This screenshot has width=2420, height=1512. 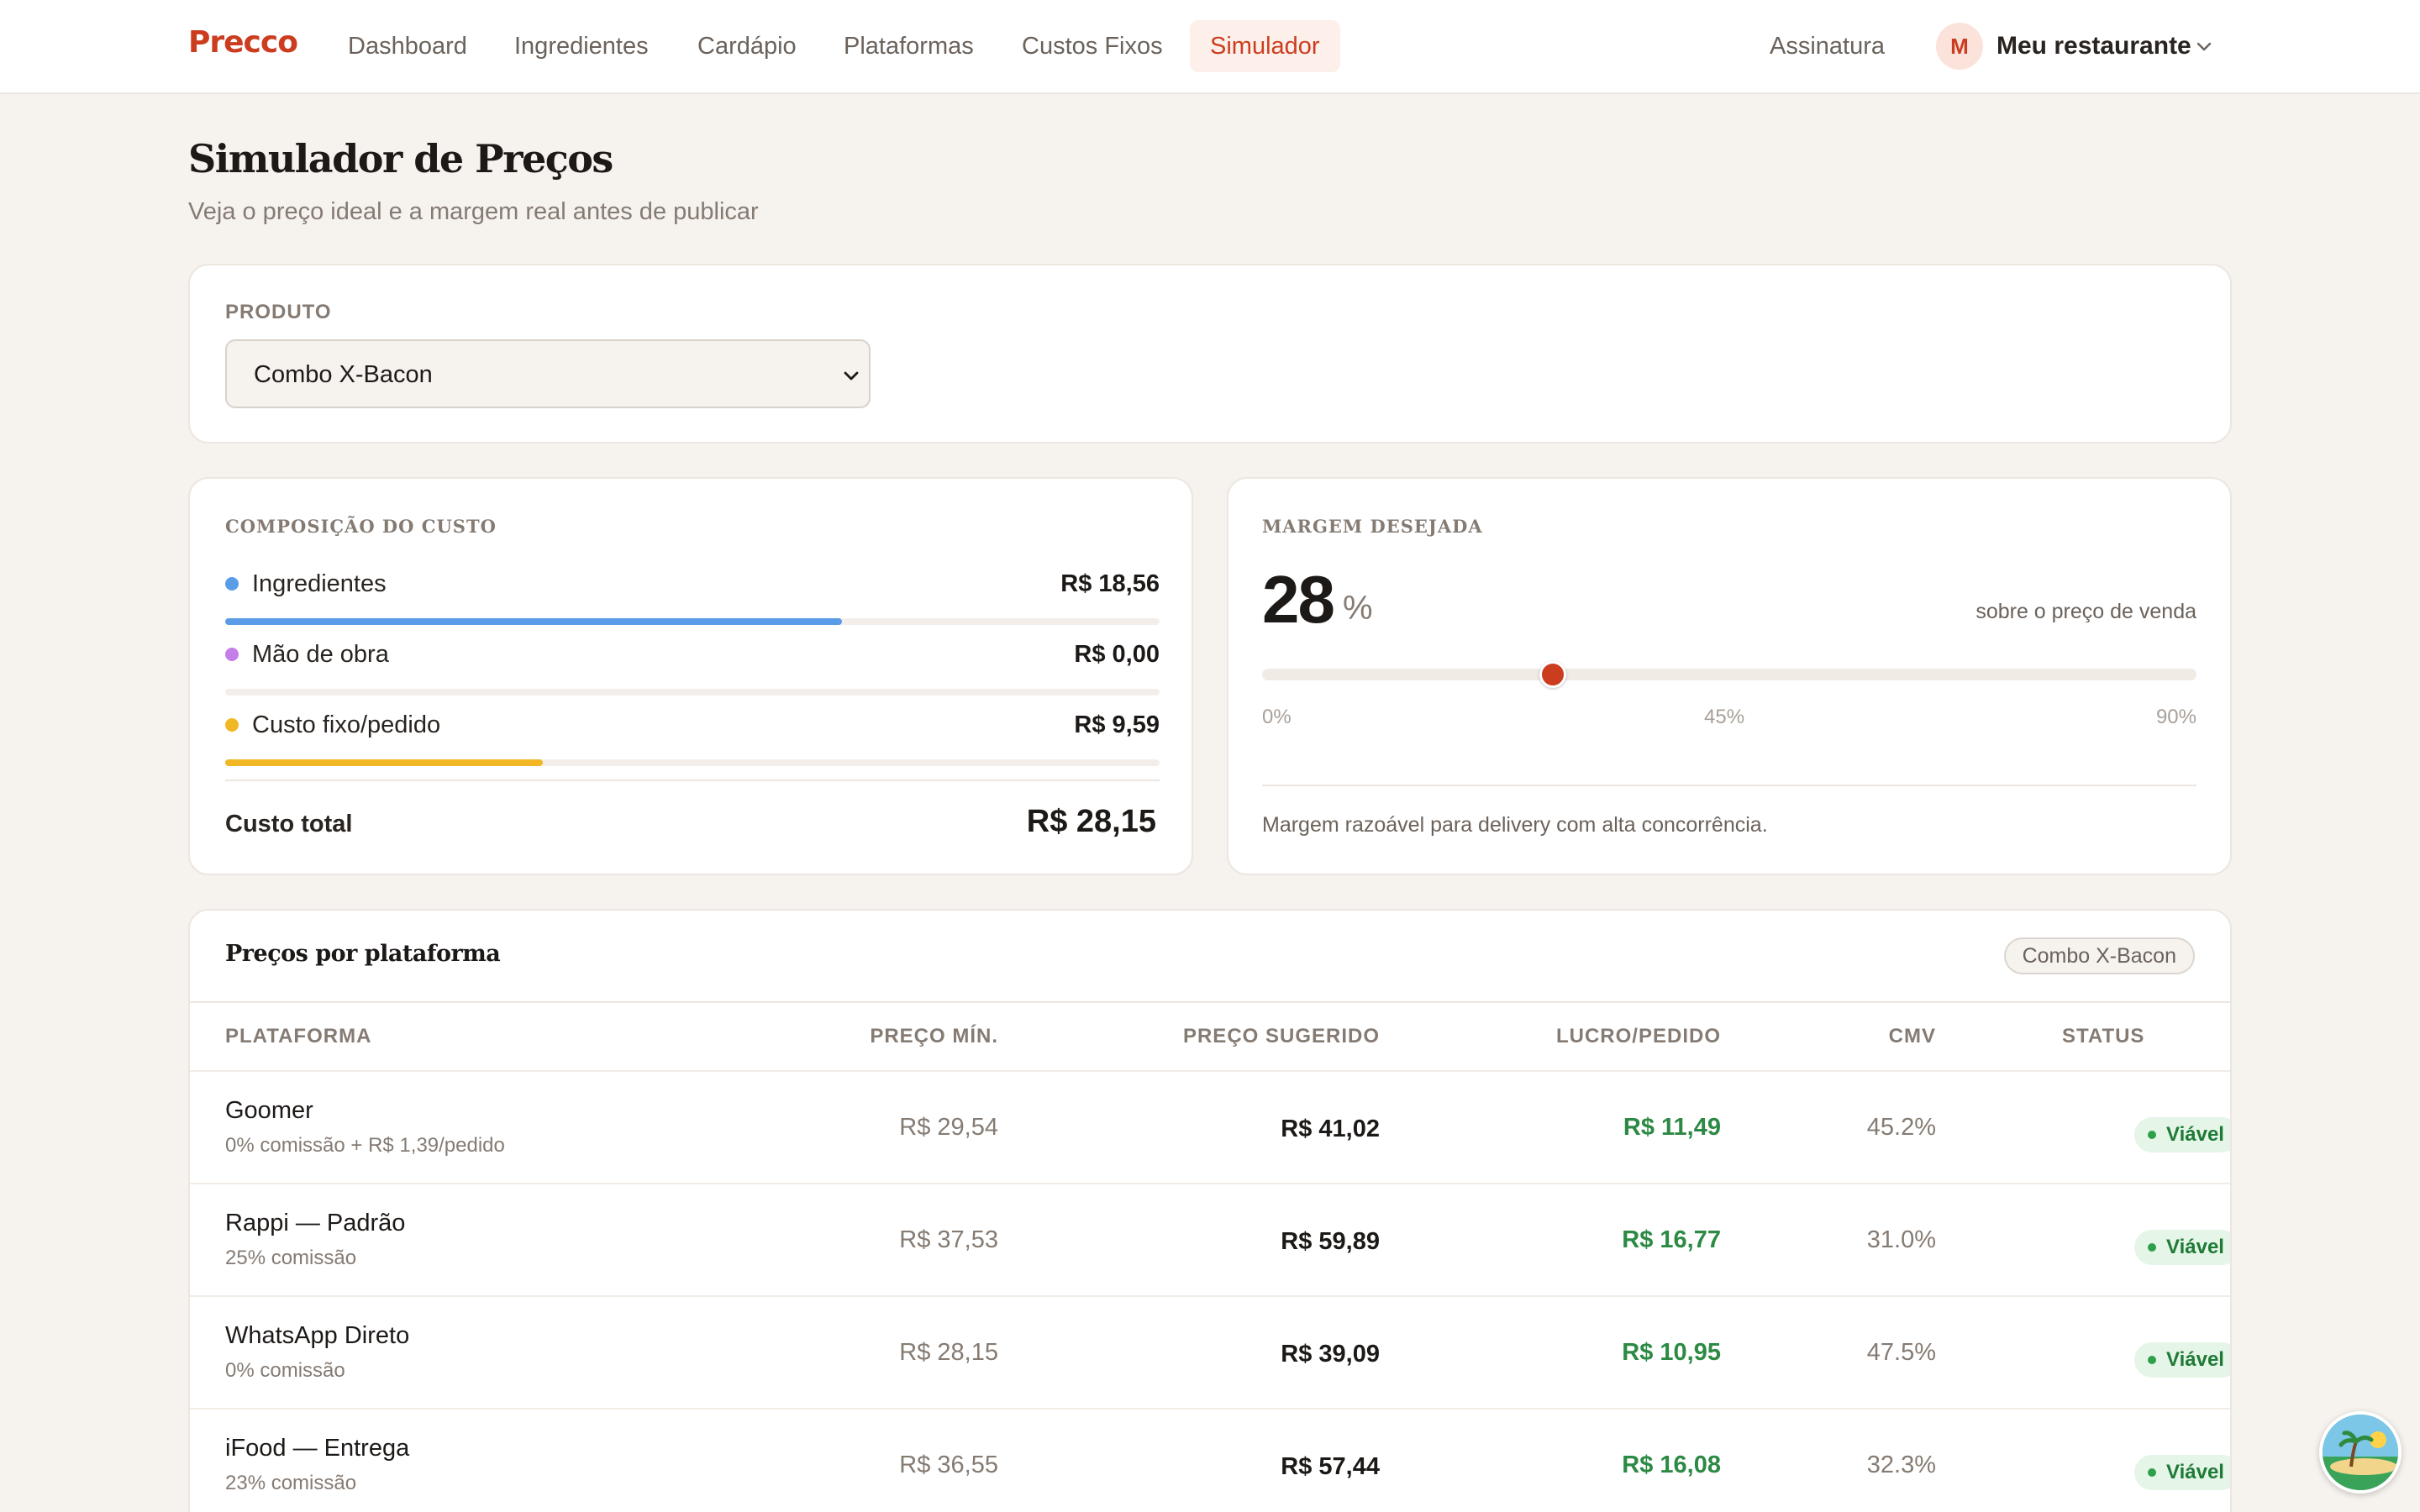 What do you see at coordinates (1117, 724) in the screenshot?
I see `cost-item-value: R$ 9,59` at bounding box center [1117, 724].